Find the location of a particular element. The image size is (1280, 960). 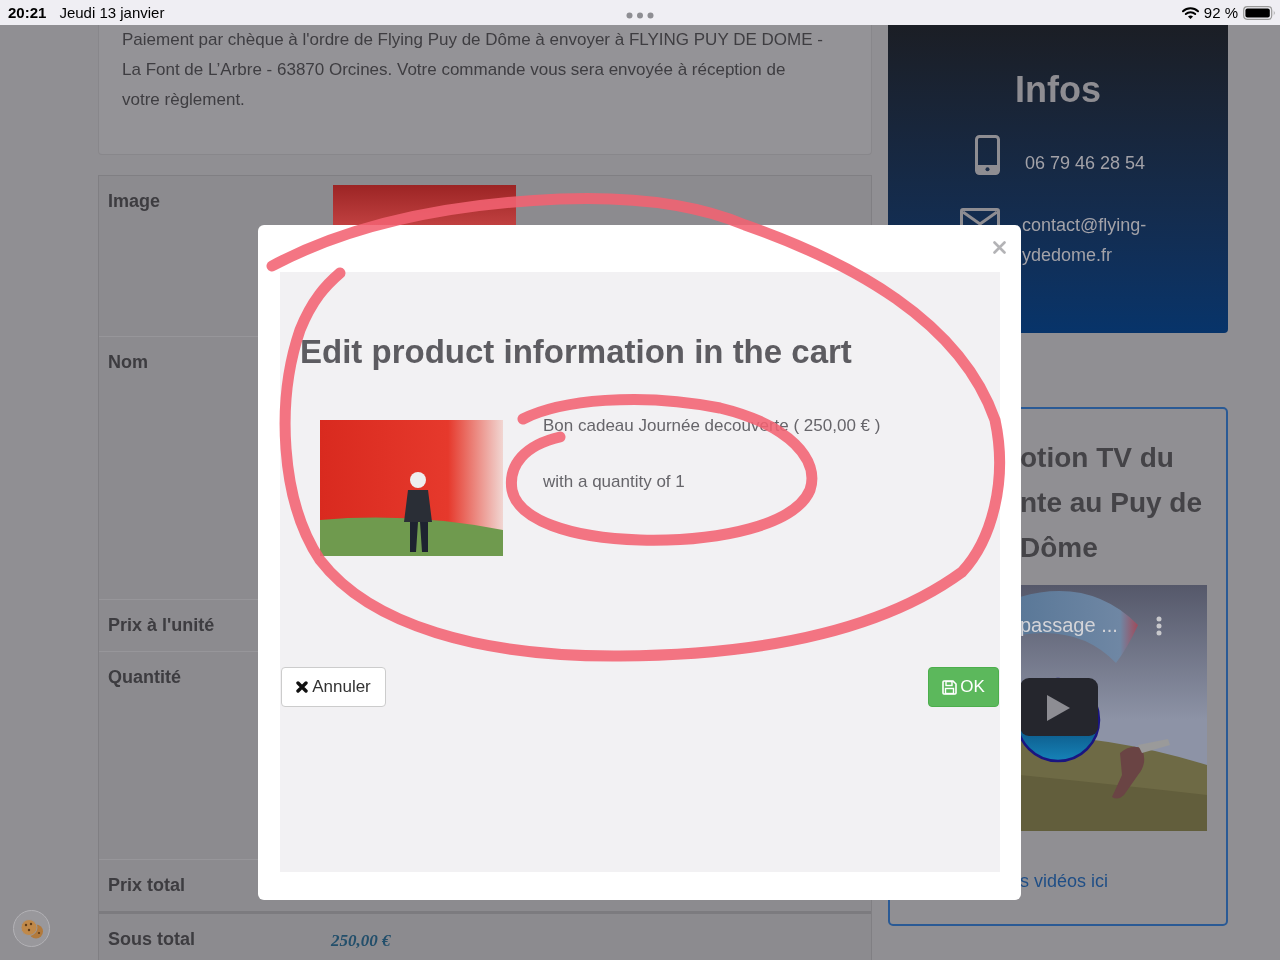

row-label: Prix à l'unité is located at coordinates (161, 625).